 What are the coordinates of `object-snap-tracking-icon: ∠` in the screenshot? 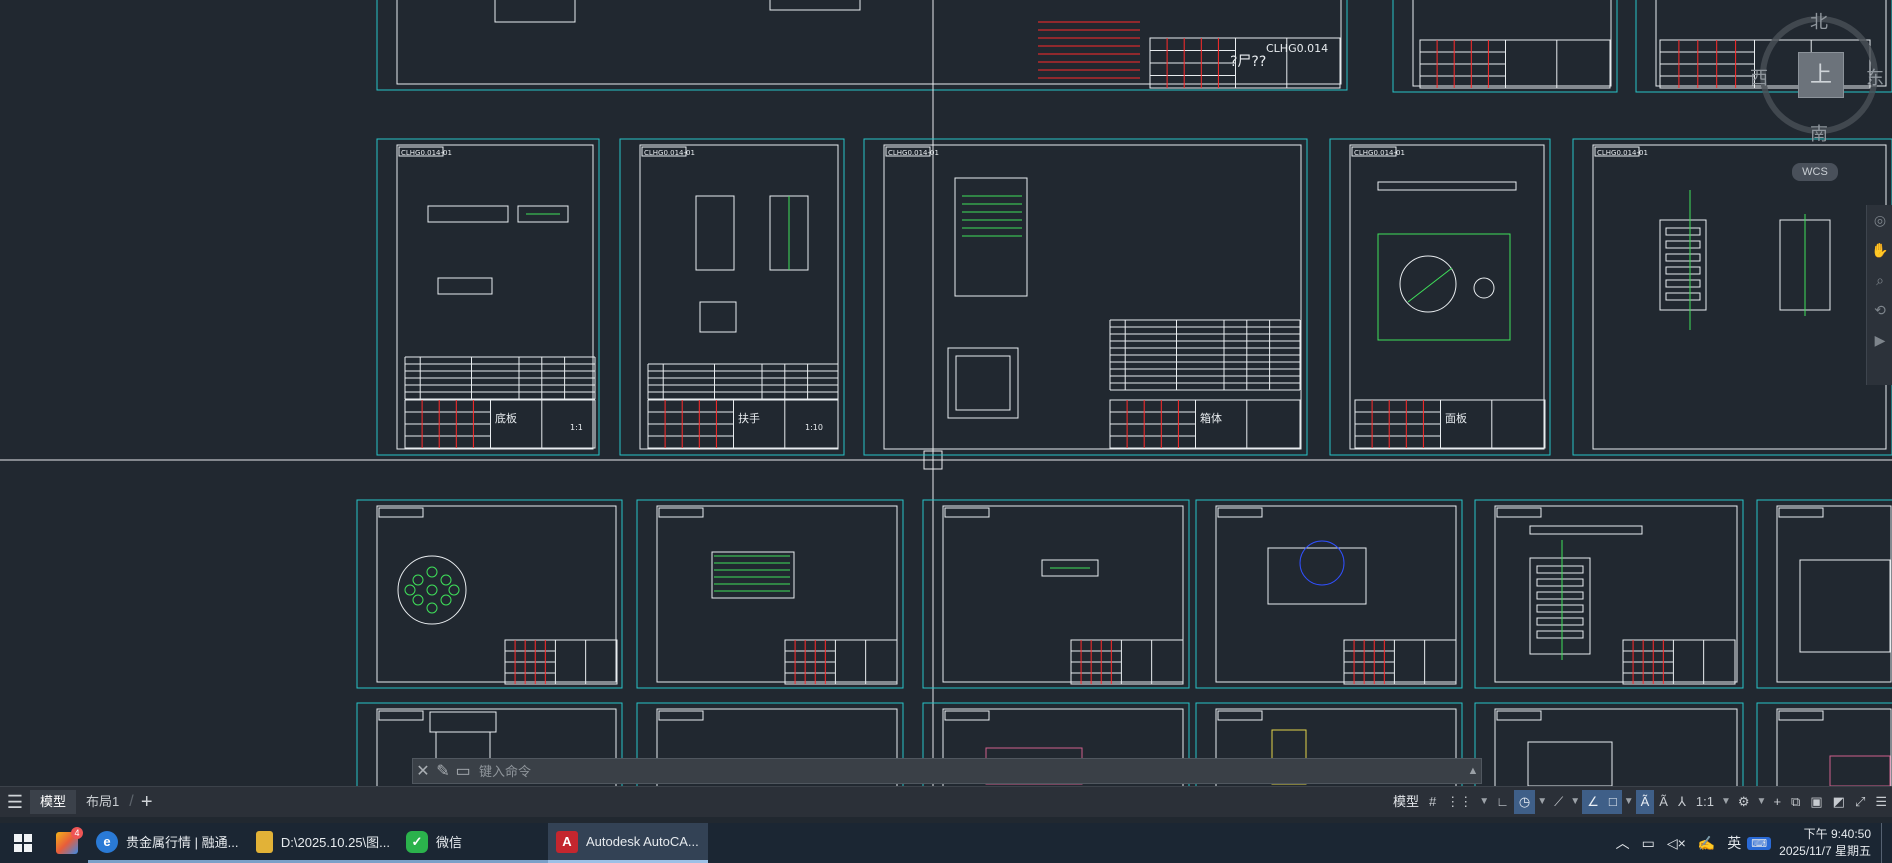 It's located at (1593, 802).